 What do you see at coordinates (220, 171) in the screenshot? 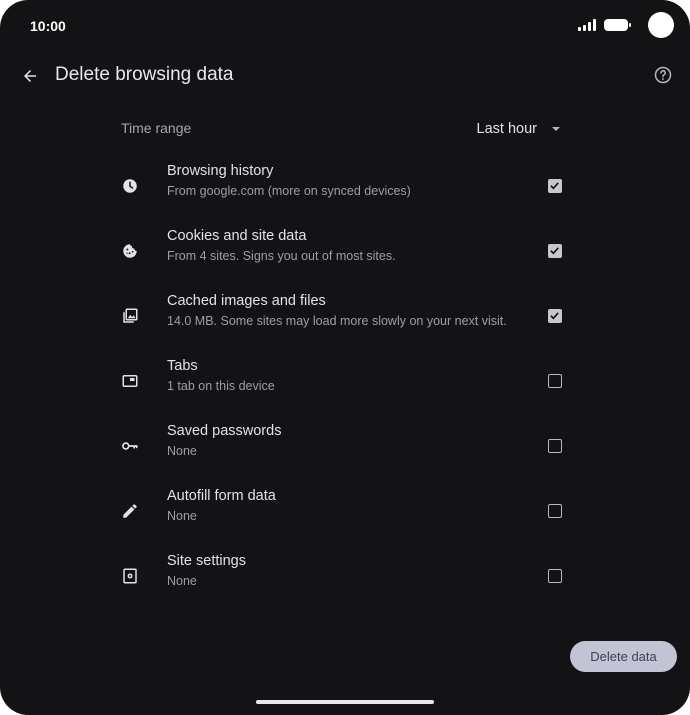
I see `row-title: Browsing history` at bounding box center [220, 171].